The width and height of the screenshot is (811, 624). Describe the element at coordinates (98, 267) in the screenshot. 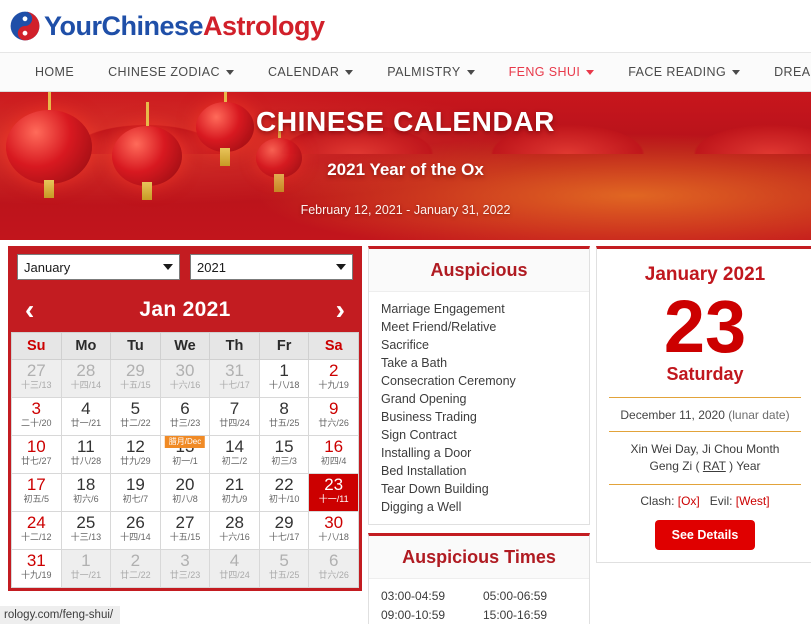

I see `month-select: January` at that location.